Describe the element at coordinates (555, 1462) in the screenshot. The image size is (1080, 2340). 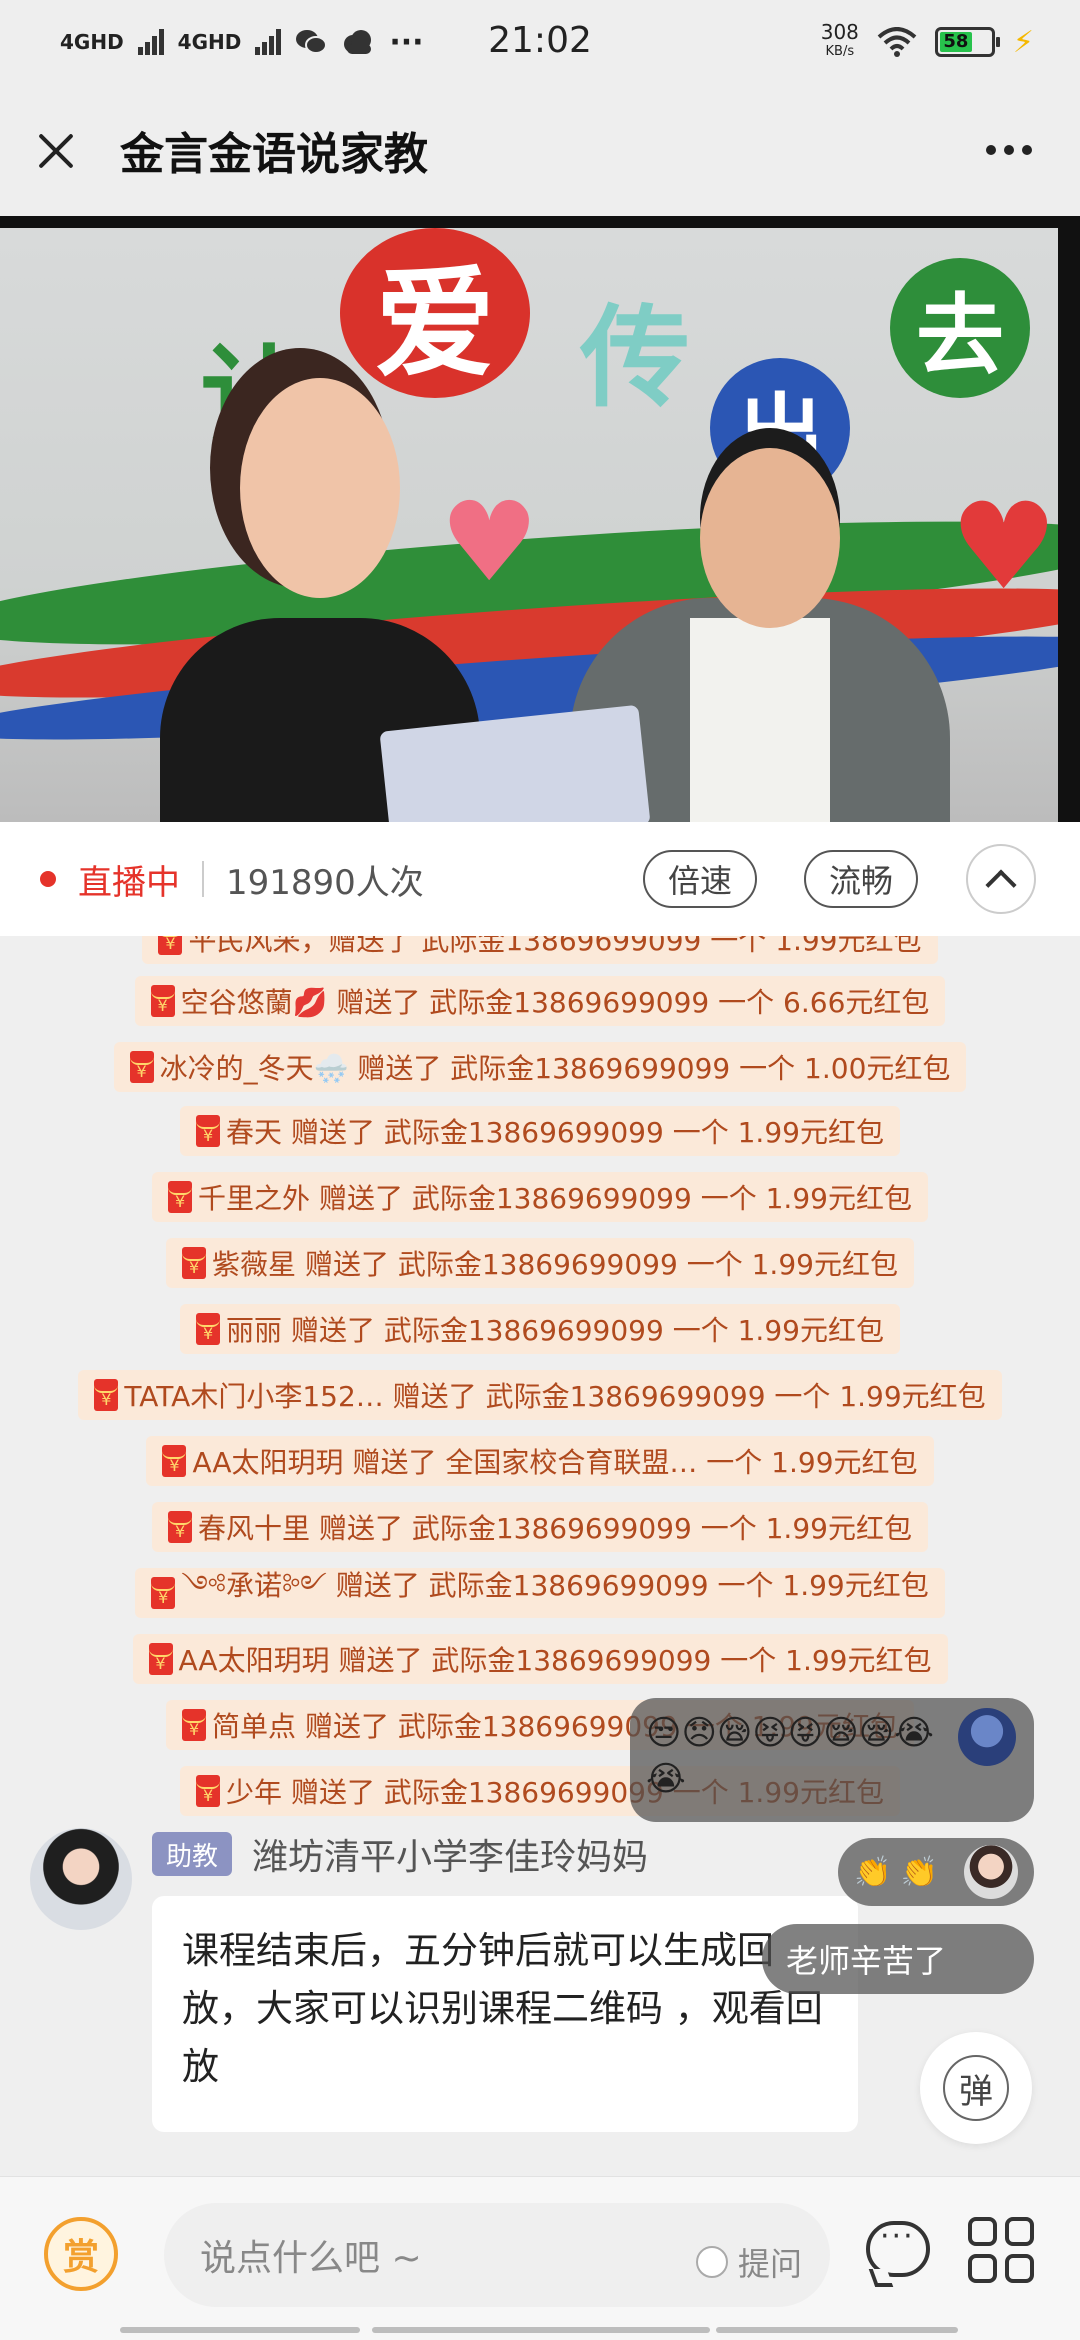
I see `red-packet-text: AA太阳玥玥 赠送了 全国家校合育联盟… 一个 1.99元红包` at that location.